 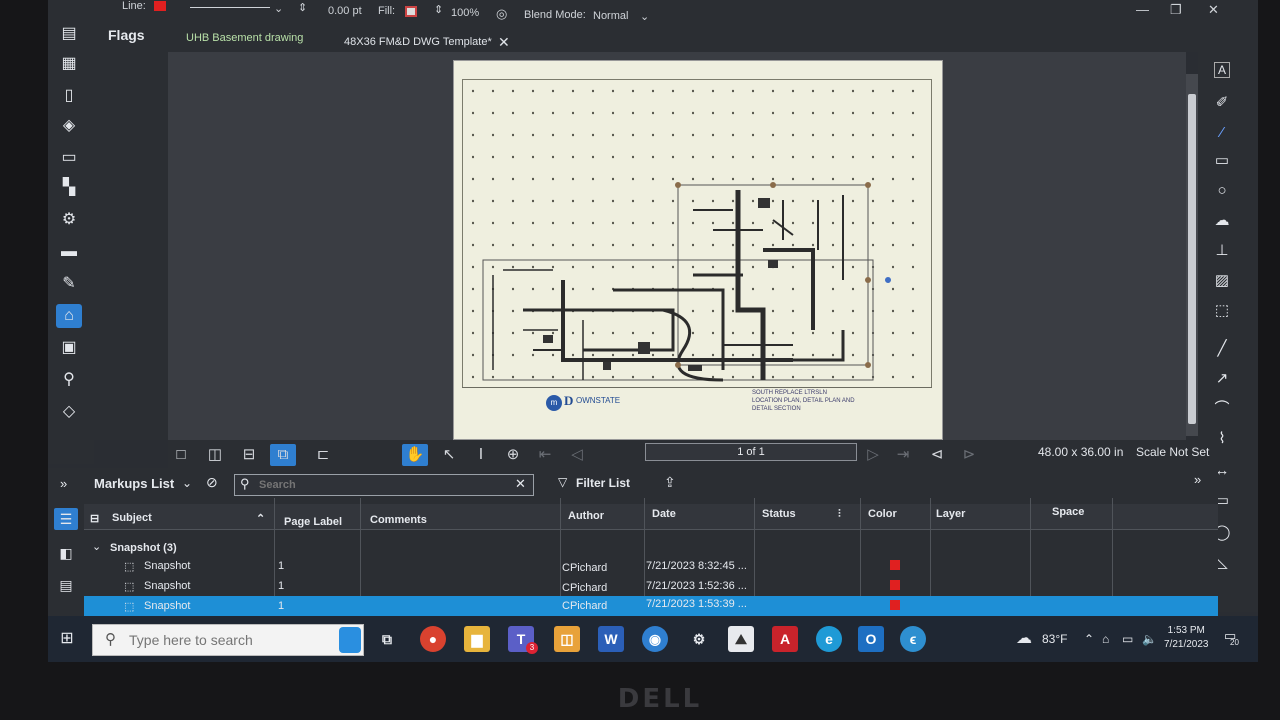 I want to click on file-explorer-icon: ▆, so click(x=477, y=639).